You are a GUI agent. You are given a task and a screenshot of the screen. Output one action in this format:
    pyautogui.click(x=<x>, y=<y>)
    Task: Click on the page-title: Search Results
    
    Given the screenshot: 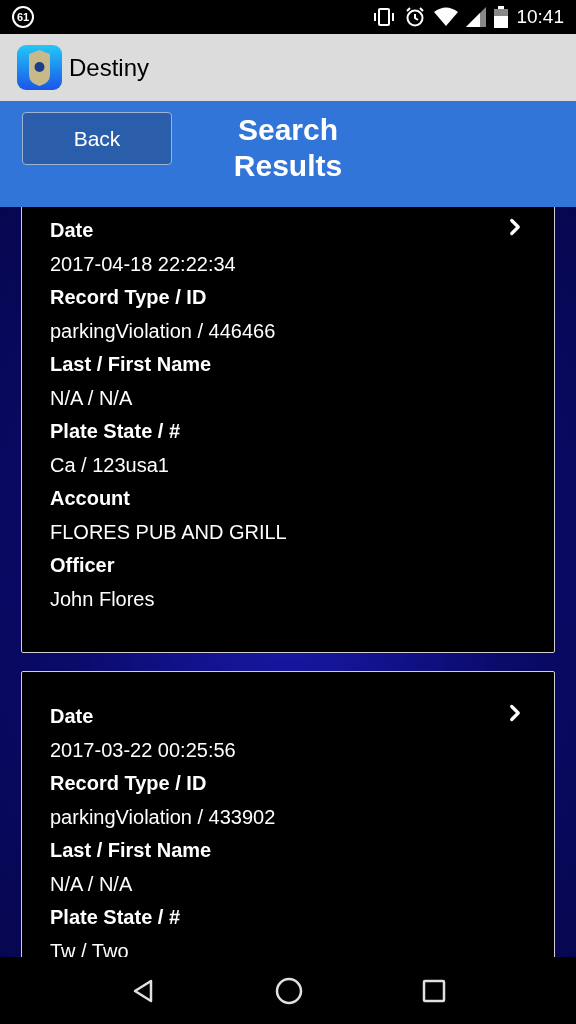 What is the action you would take?
    pyautogui.click(x=288, y=148)
    